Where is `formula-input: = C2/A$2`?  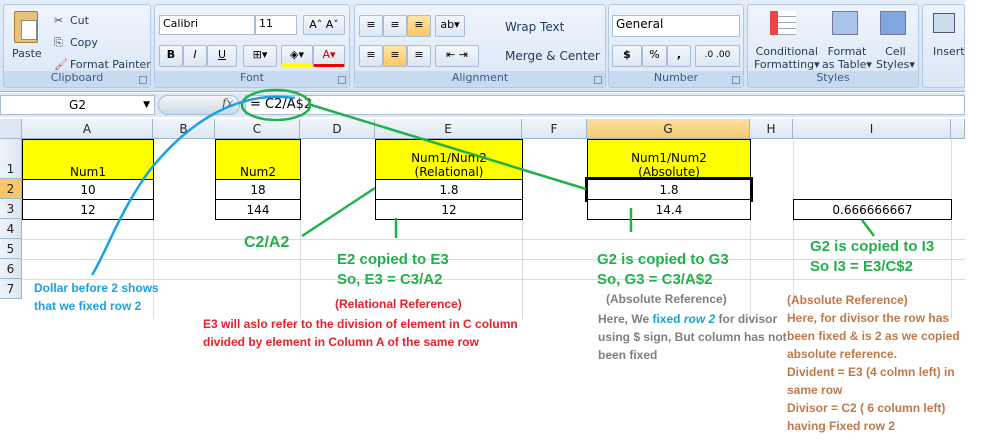 formula-input: = C2/A$2 is located at coordinates (605, 105).